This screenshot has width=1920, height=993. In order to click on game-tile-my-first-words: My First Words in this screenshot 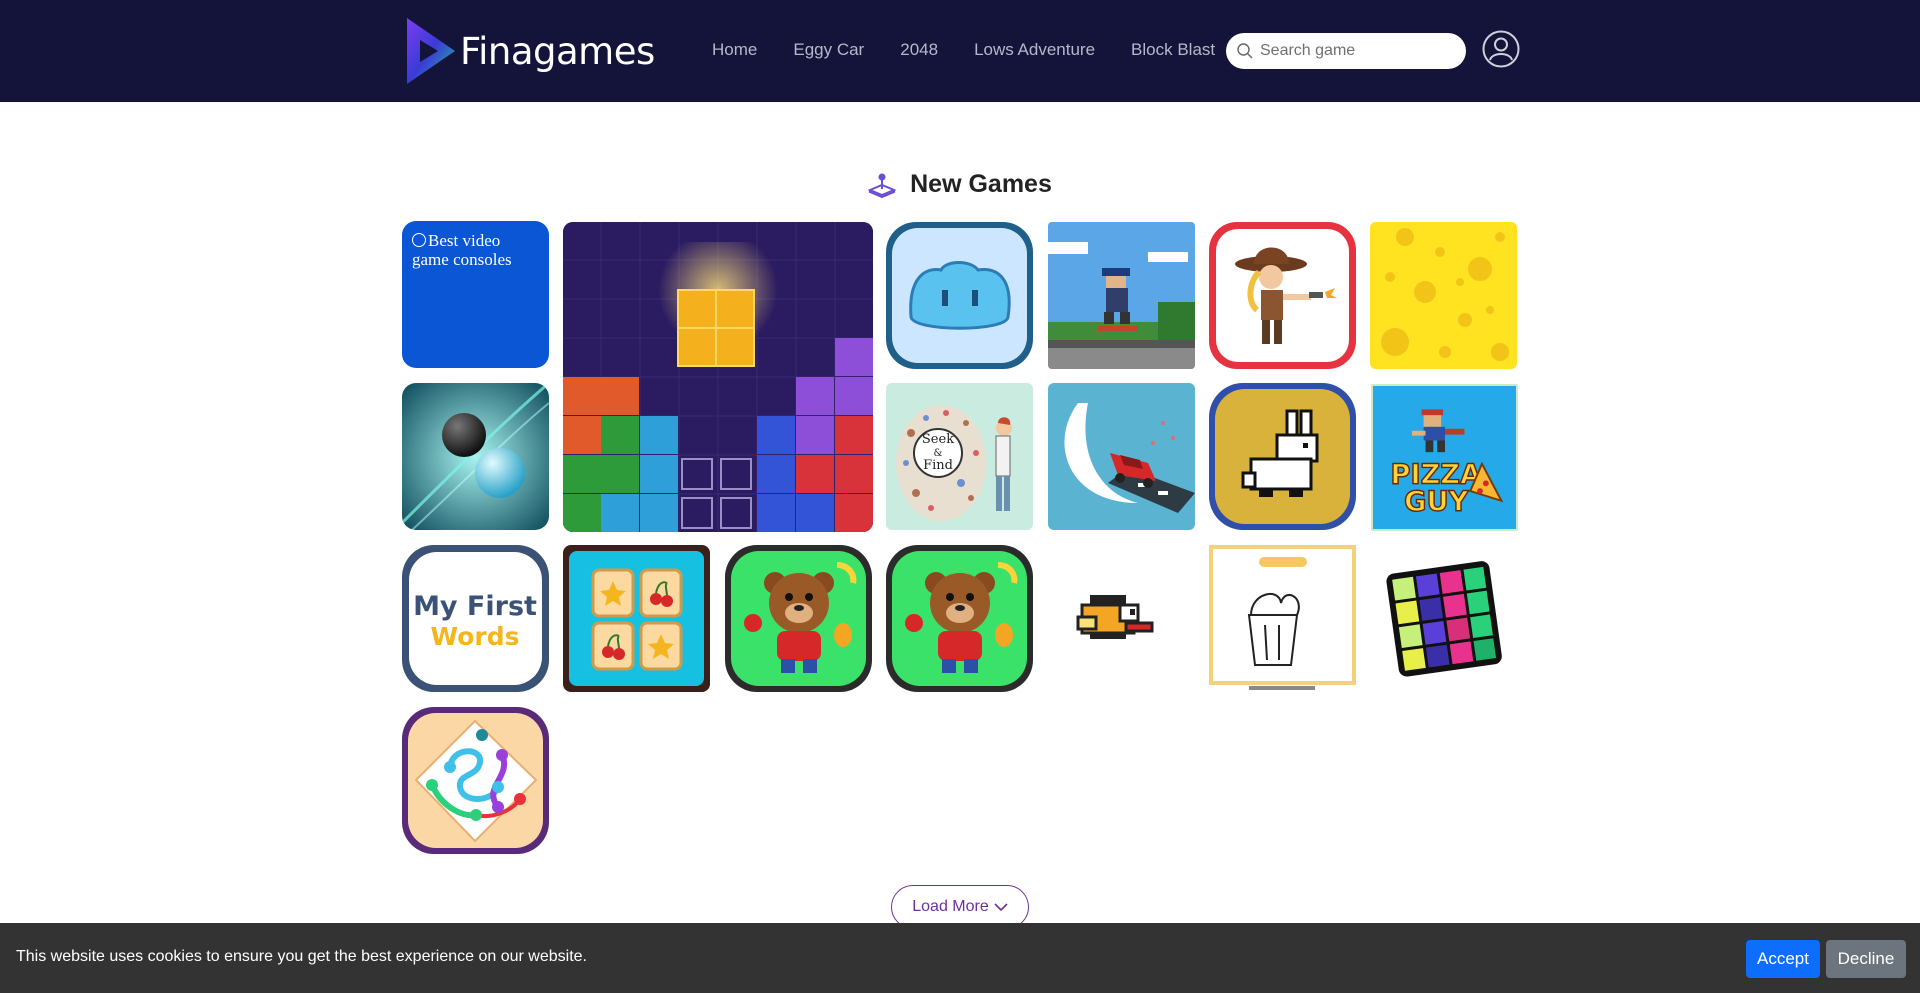, I will do `click(475, 618)`.